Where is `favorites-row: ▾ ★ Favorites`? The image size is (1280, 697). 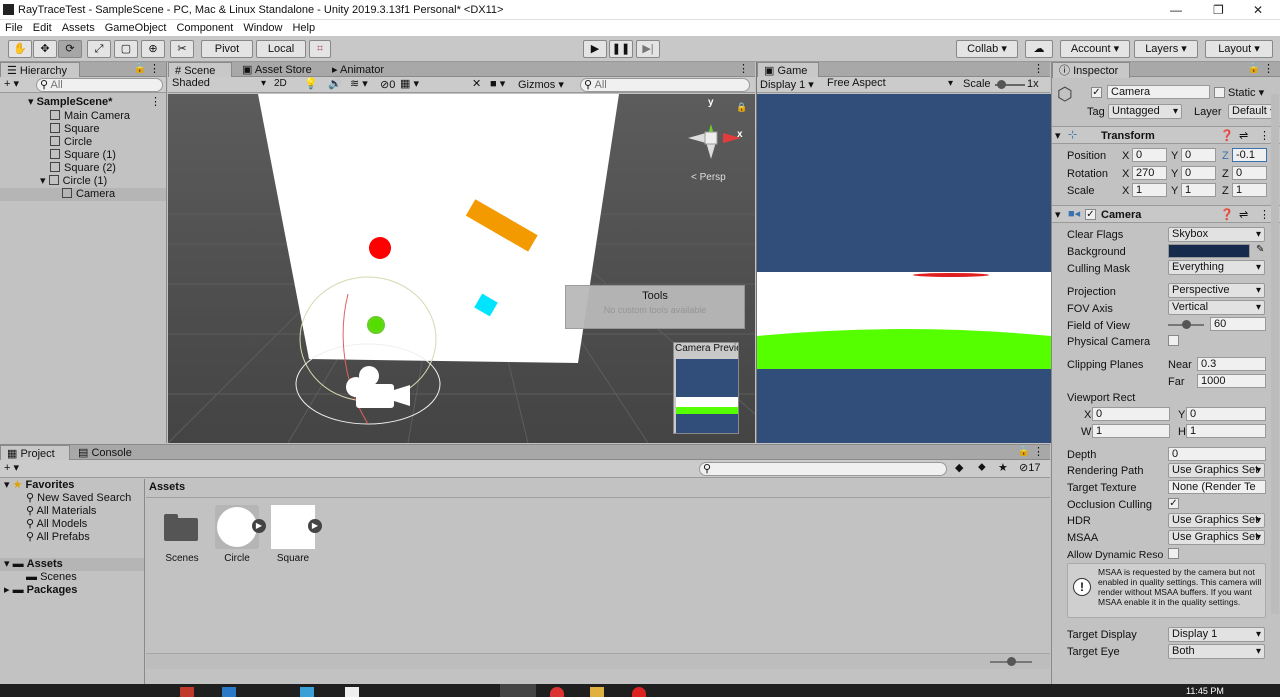
favorites-row: ▾ ★ Favorites is located at coordinates (39, 485).